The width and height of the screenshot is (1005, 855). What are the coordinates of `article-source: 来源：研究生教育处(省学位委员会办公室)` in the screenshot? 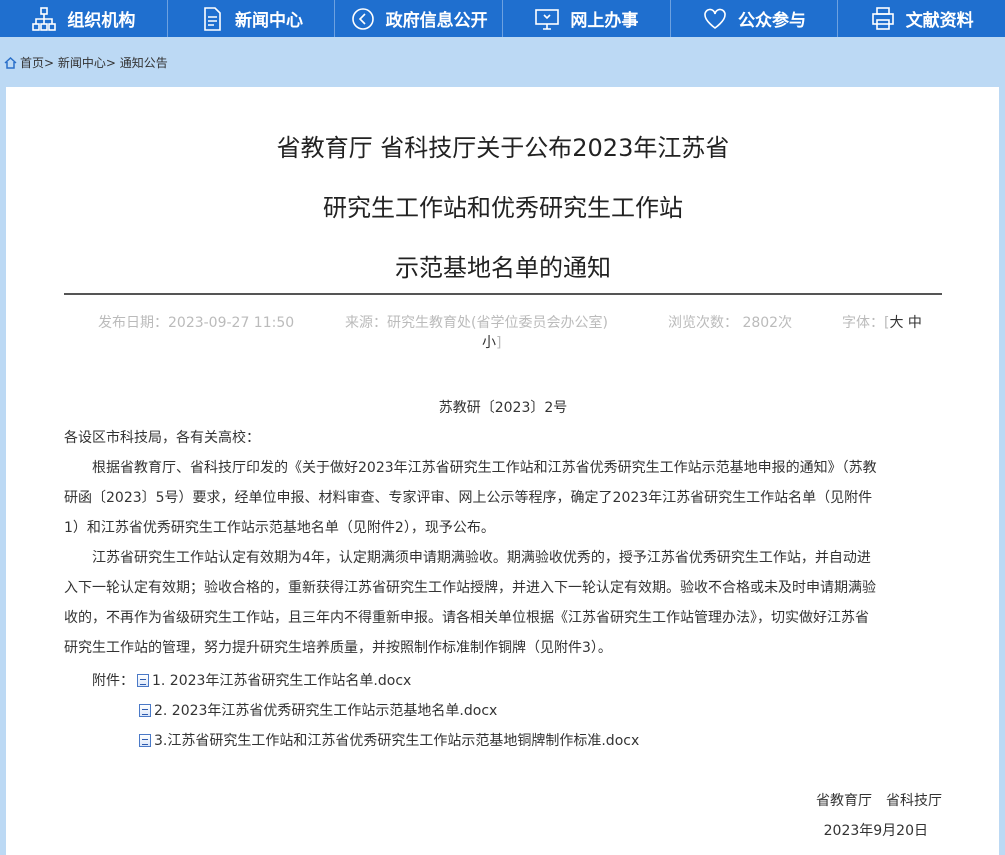 It's located at (476, 323).